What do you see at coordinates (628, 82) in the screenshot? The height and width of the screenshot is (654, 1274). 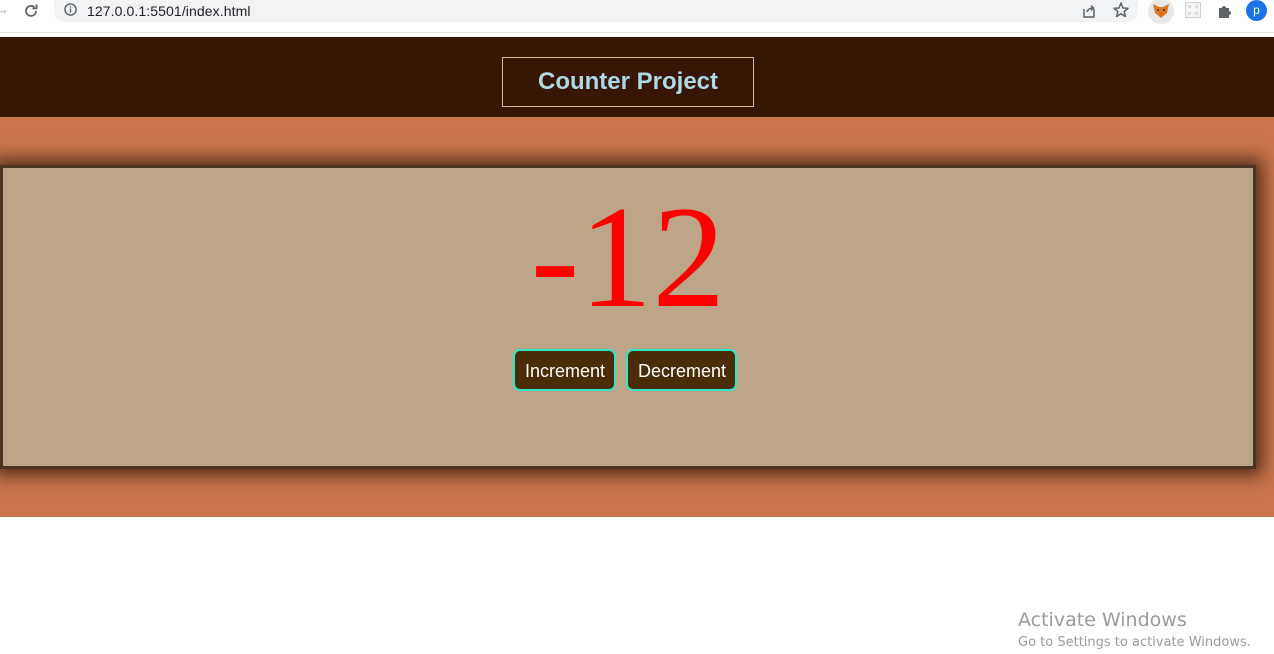 I see `page-title: Counter Project` at bounding box center [628, 82].